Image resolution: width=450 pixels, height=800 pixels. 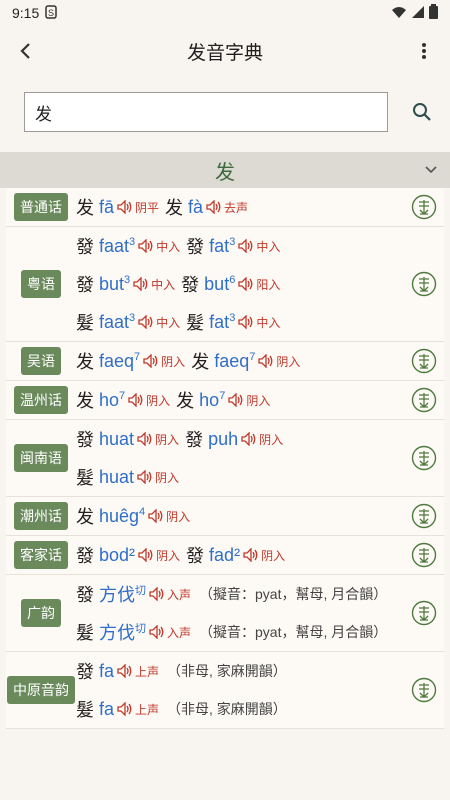 What do you see at coordinates (114, 245) in the screenshot?
I see `romanization-text: faat` at bounding box center [114, 245].